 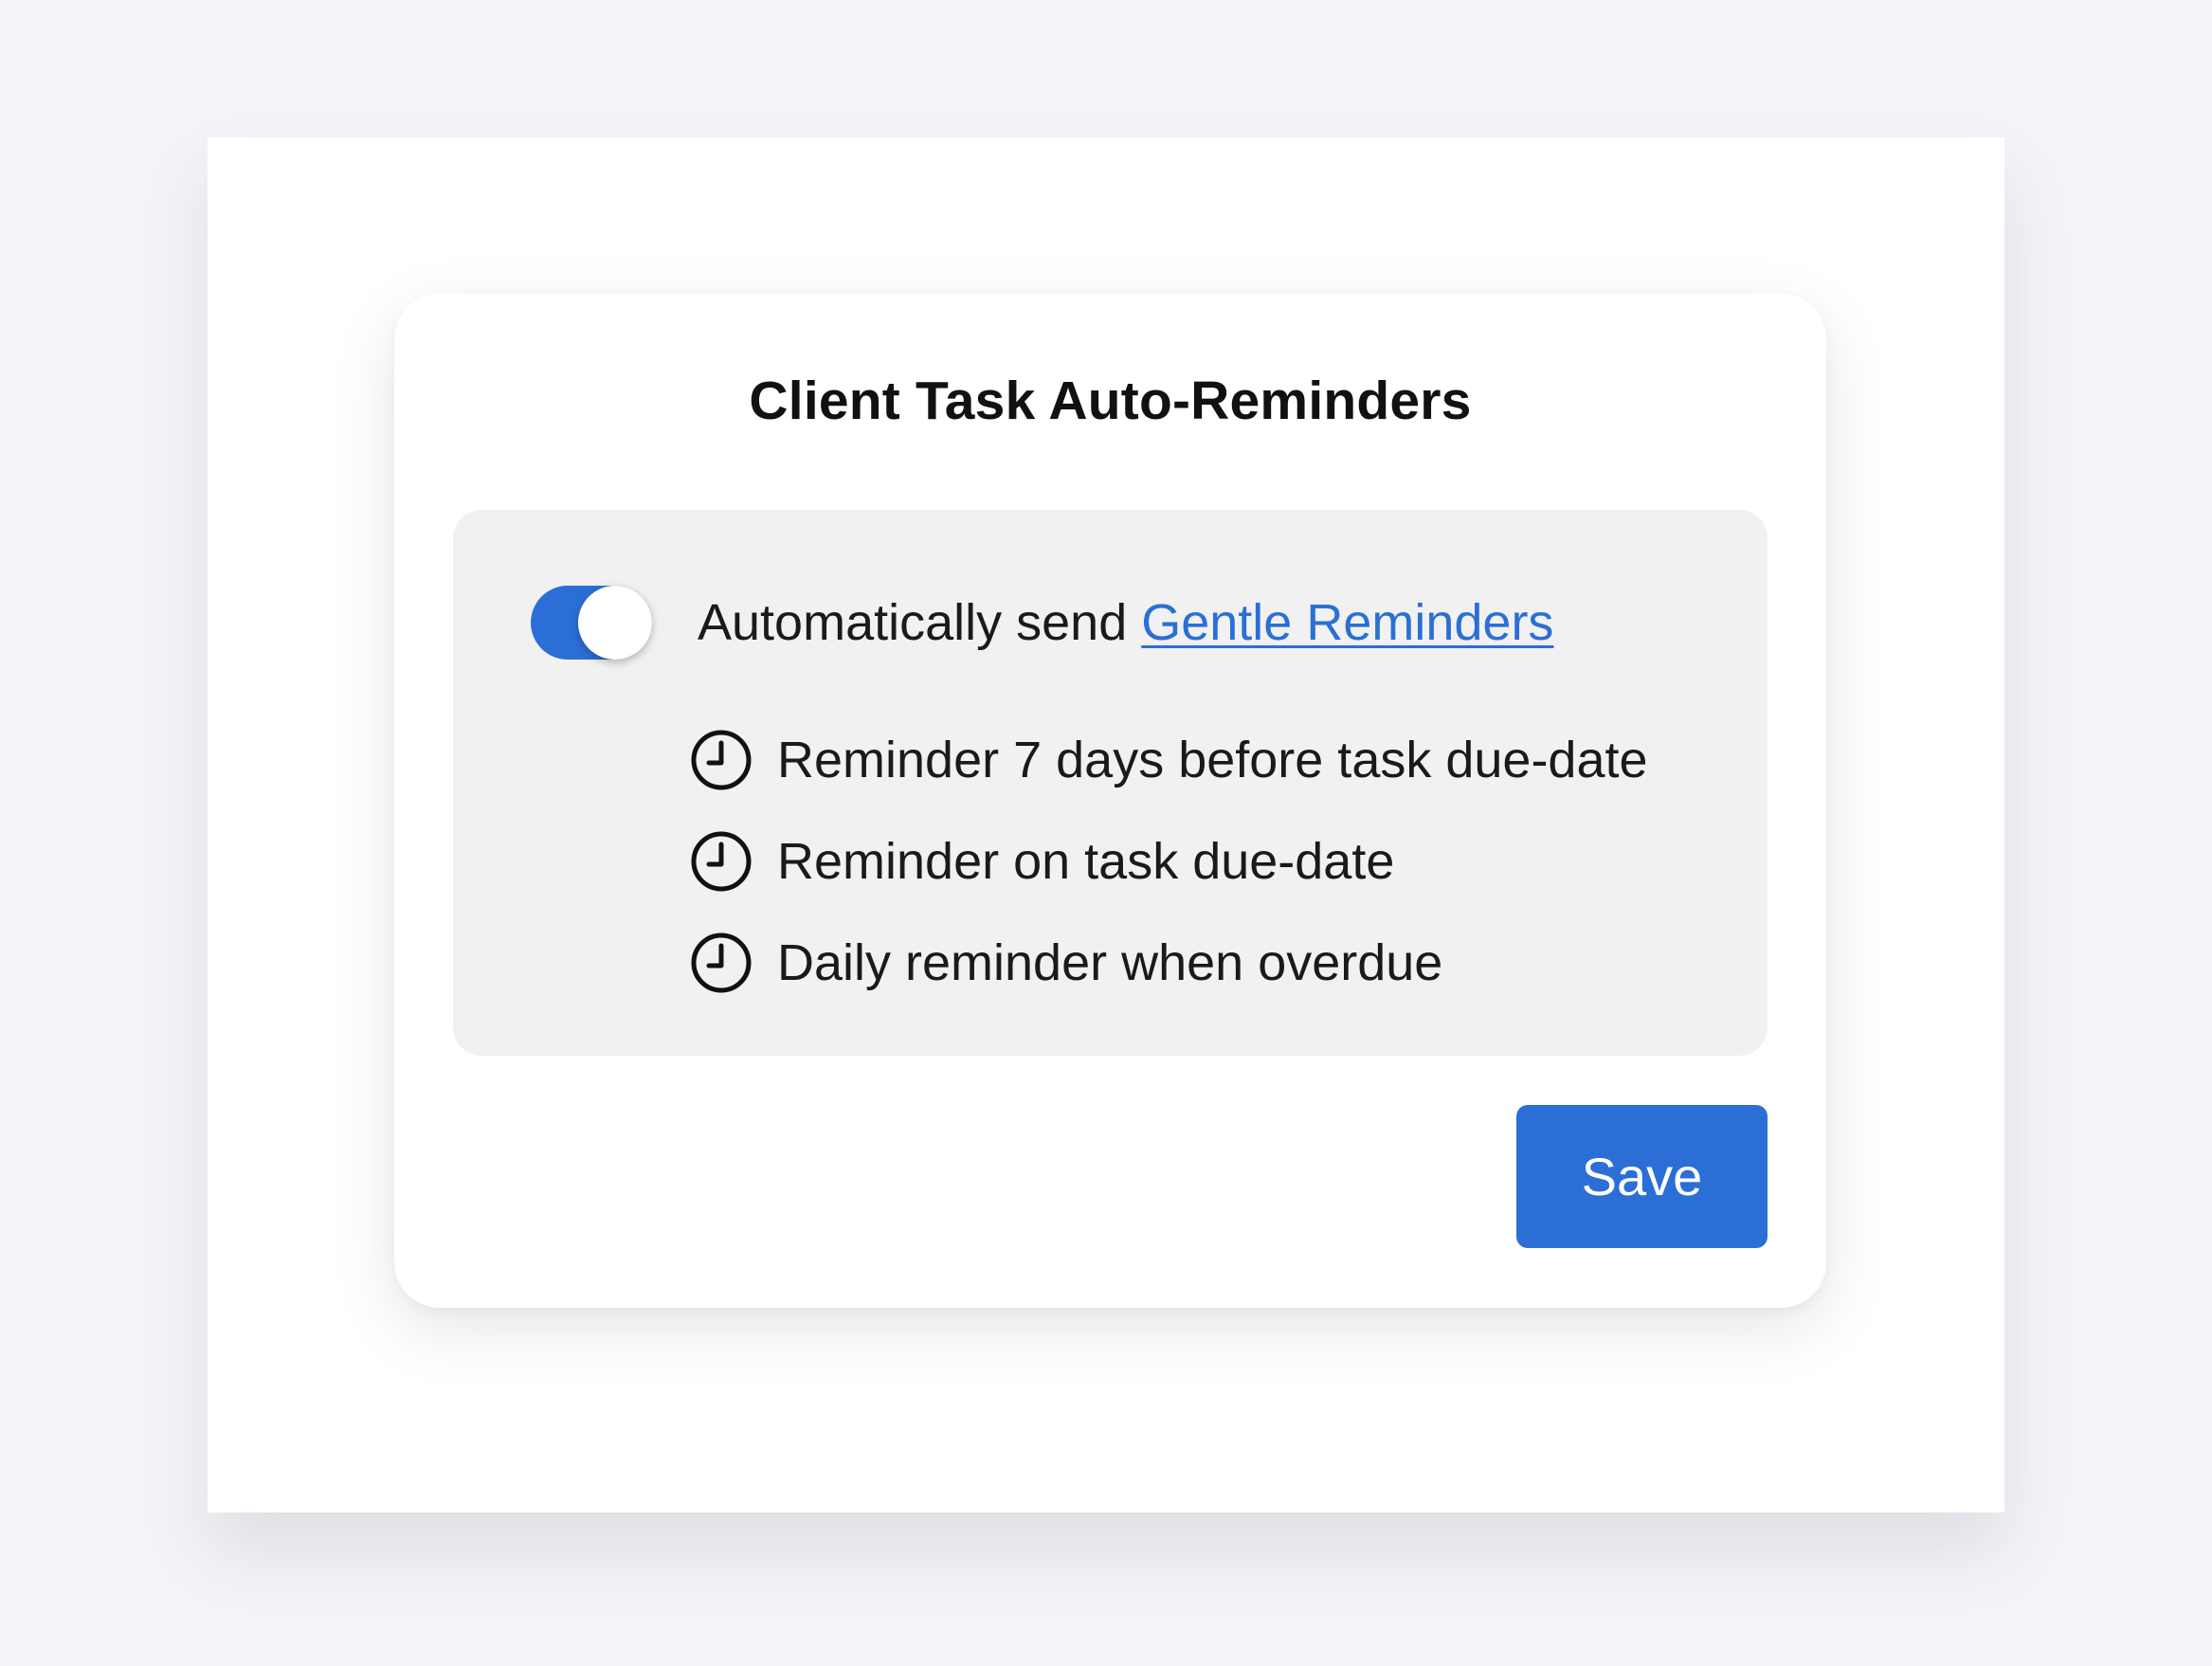 I want to click on auto-send-label-prefix: Automatically send, so click(x=920, y=622).